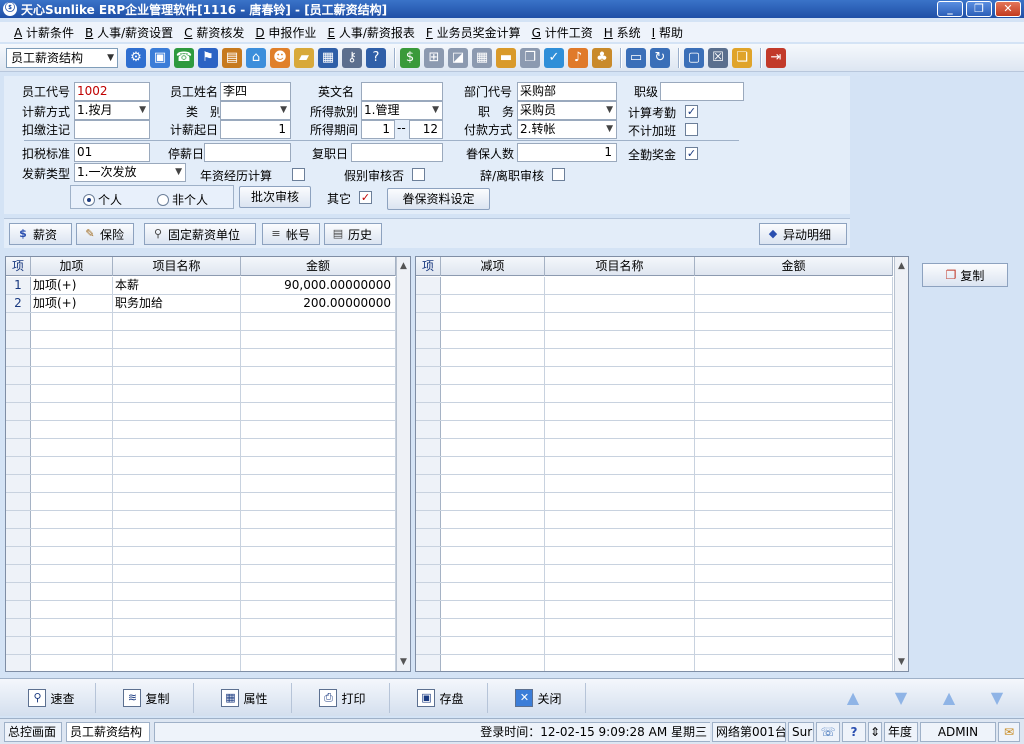 Image resolution: width=1024 pixels, height=744 pixels. I want to click on attendance-checkbox: ✓, so click(691, 111).